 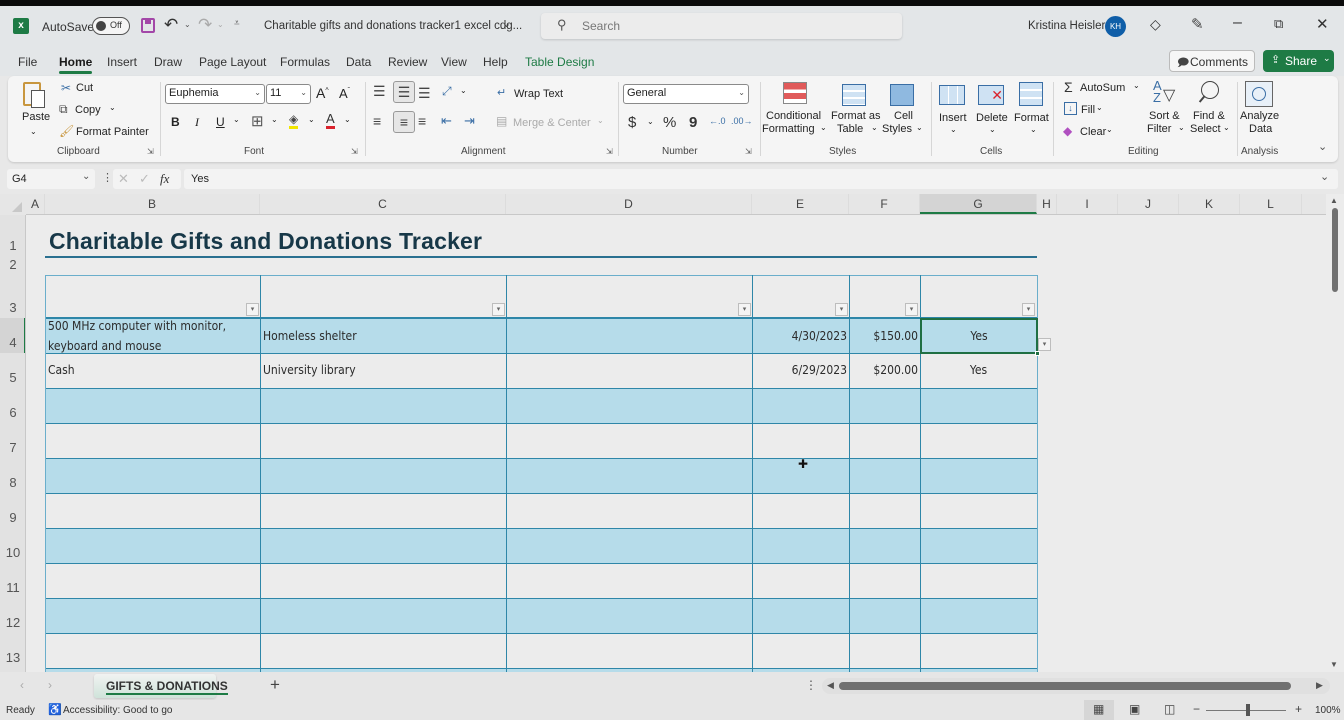 What do you see at coordinates (1047, 204) in the screenshot?
I see `column-header-h: H` at bounding box center [1047, 204].